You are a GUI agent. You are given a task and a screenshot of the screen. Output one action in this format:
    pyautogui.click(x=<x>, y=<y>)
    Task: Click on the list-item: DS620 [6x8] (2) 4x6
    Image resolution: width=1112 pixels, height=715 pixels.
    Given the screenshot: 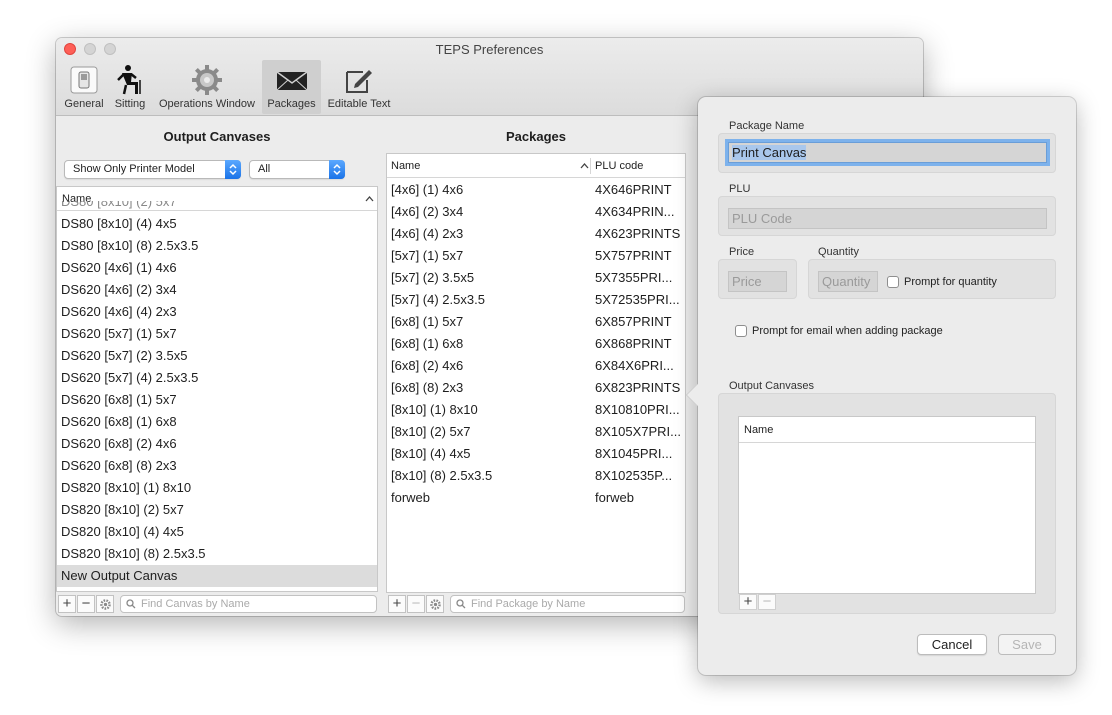 What is the action you would take?
    pyautogui.click(x=217, y=444)
    